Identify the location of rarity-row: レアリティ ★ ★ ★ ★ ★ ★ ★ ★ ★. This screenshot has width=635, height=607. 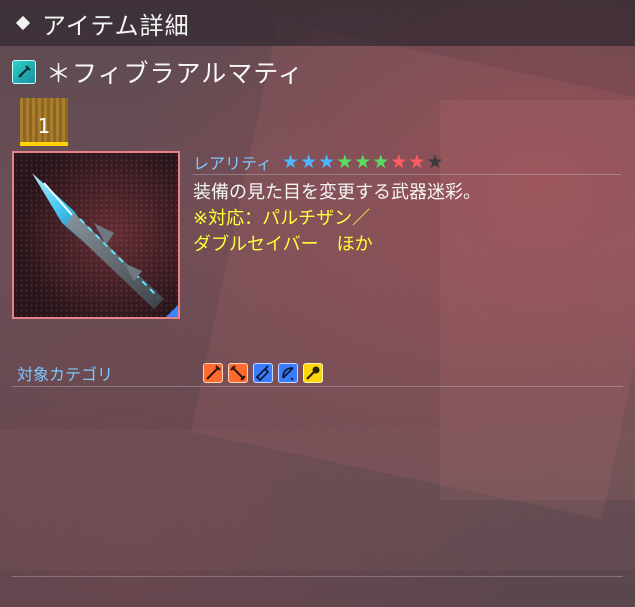
(407, 162).